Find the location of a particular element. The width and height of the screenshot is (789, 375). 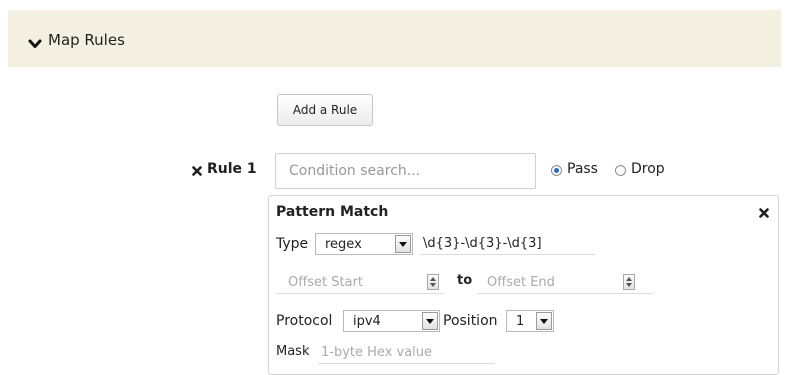

mask-placeholder: 1-byte Hex value is located at coordinates (377, 352).